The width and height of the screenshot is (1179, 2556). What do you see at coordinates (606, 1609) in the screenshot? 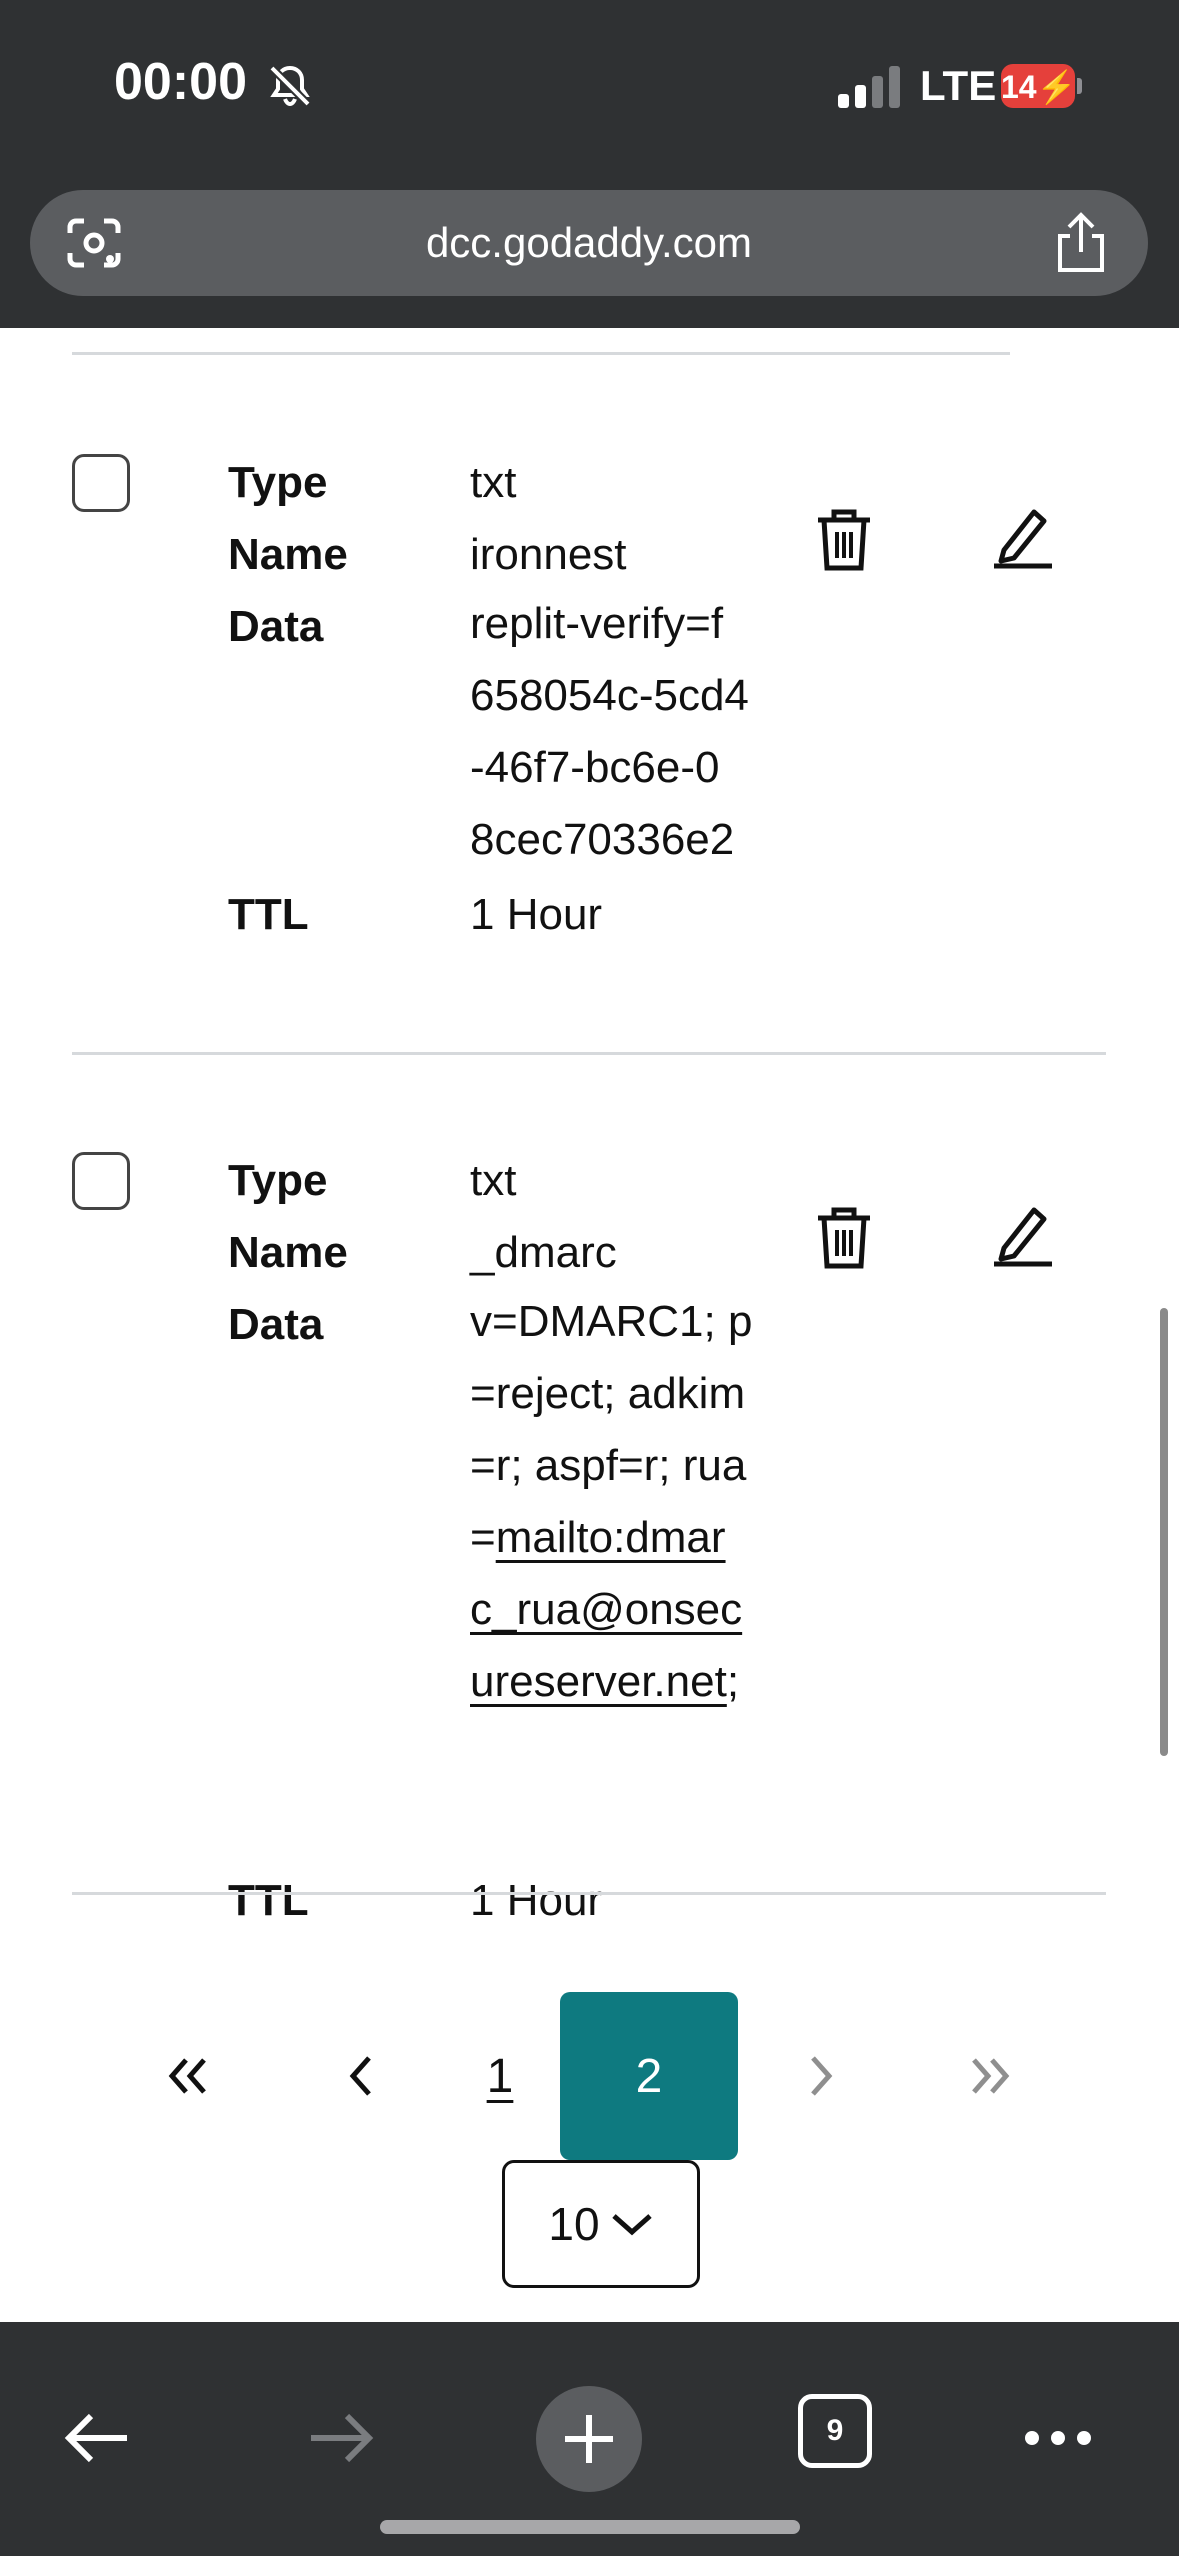
I see `mailto-link: c_rua@onsec` at bounding box center [606, 1609].